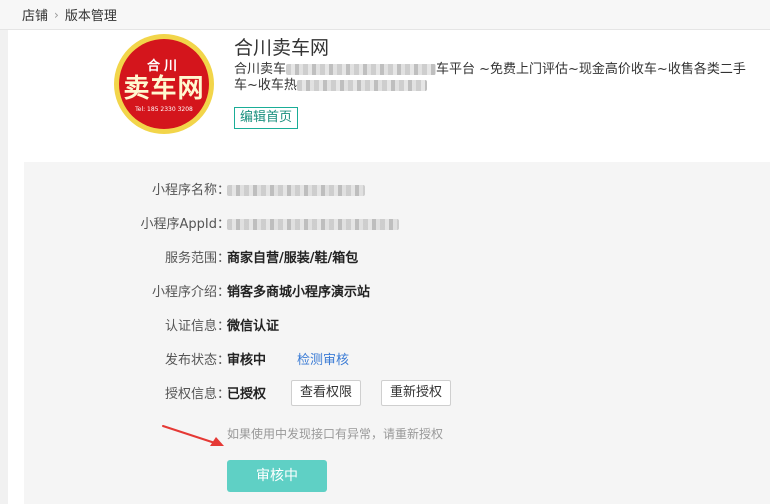  What do you see at coordinates (277, 476) in the screenshot?
I see `review-status-button: 审核中` at bounding box center [277, 476].